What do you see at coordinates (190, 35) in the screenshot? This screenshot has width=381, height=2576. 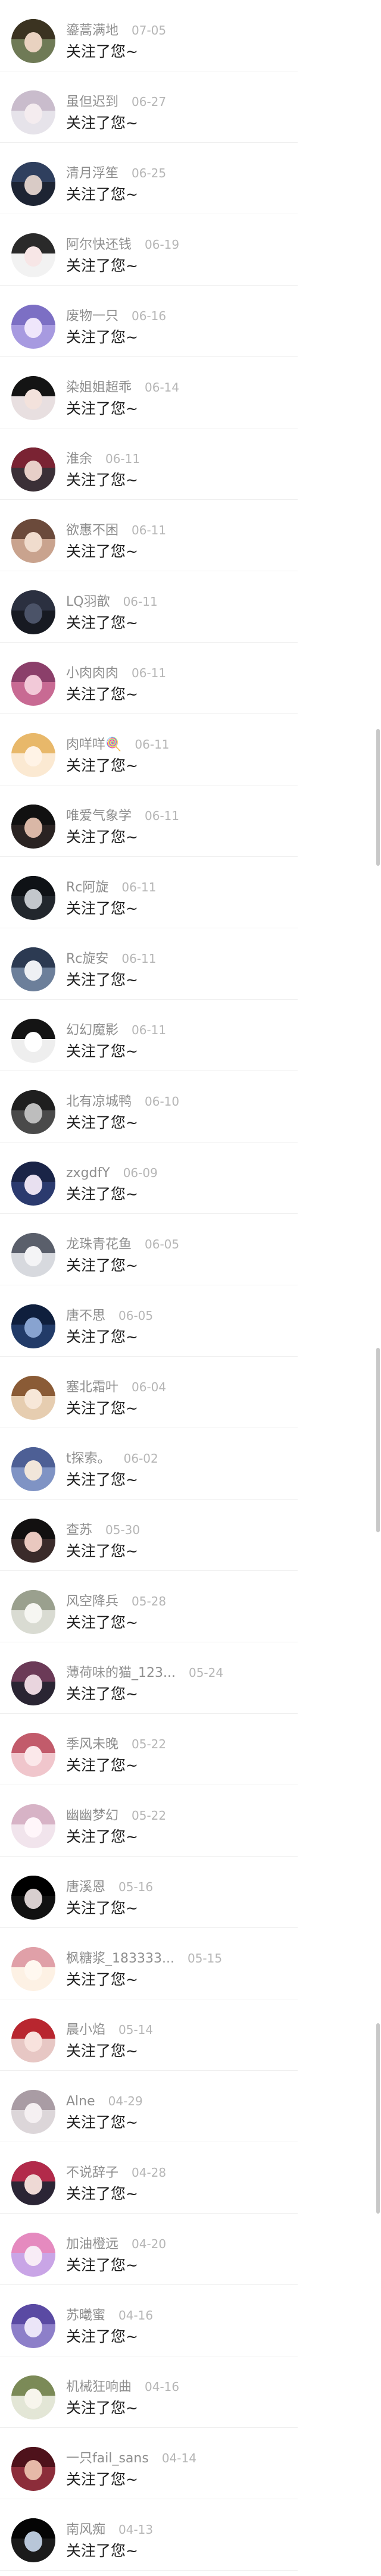 I see `list-item: 鎏蒿满地 07-05 关注了您~` at bounding box center [190, 35].